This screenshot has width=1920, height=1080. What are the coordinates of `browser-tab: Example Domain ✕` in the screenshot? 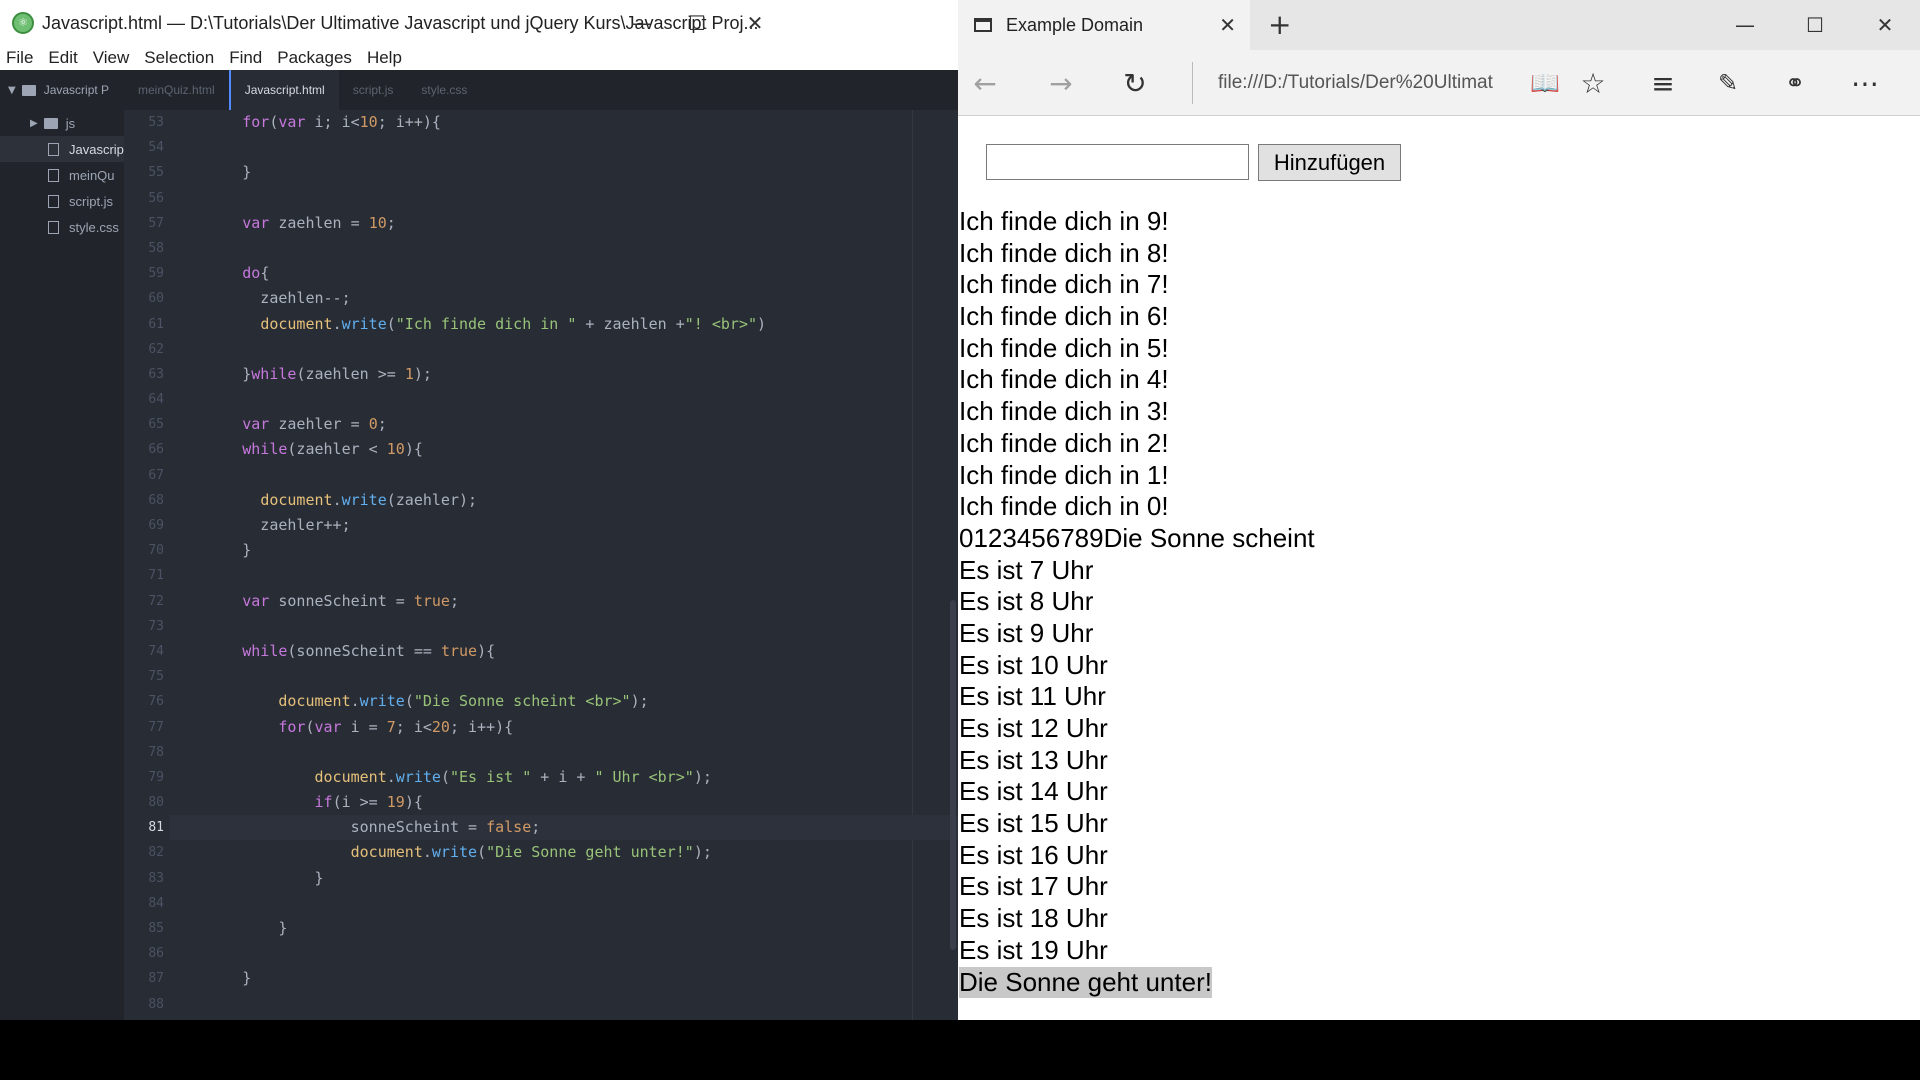 It's located at (1104, 25).